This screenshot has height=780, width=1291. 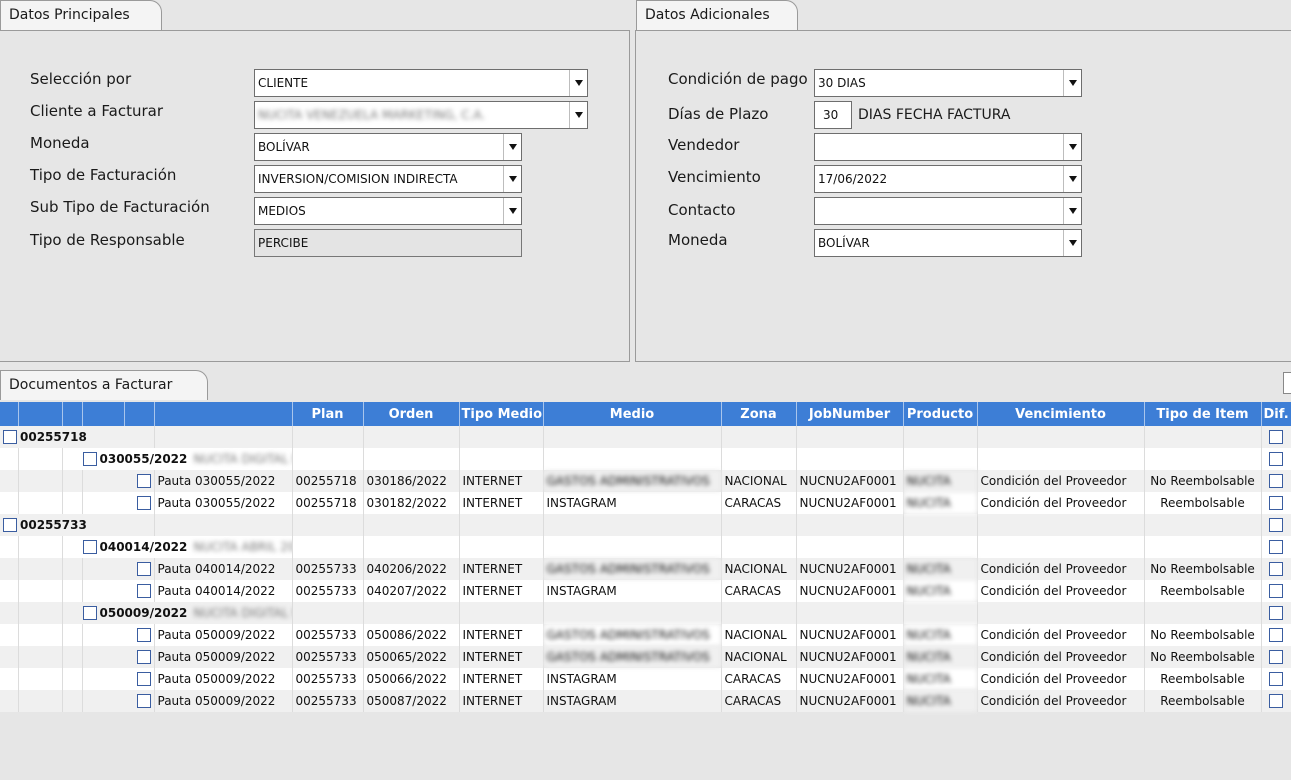 What do you see at coordinates (1061, 657) in the screenshot?
I see `vencimiento-cell: Condición del Proveedor` at bounding box center [1061, 657].